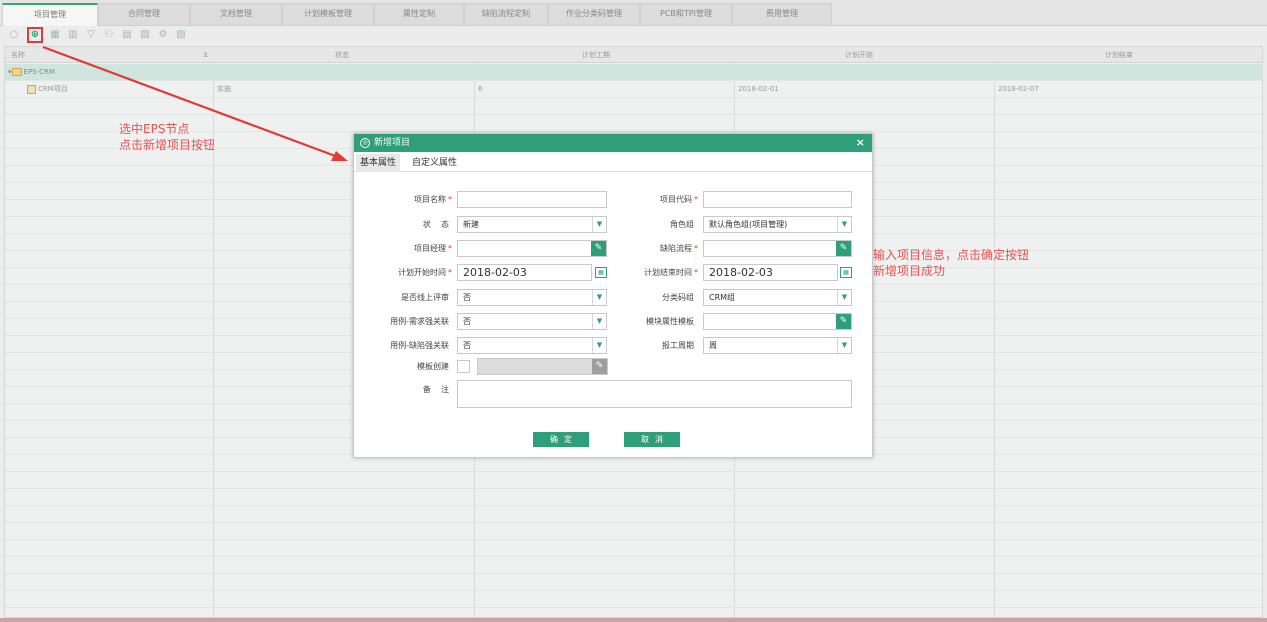 This screenshot has height=622, width=1267. Describe the element at coordinates (777, 321) in the screenshot. I see `module-template-input: ✎` at that location.